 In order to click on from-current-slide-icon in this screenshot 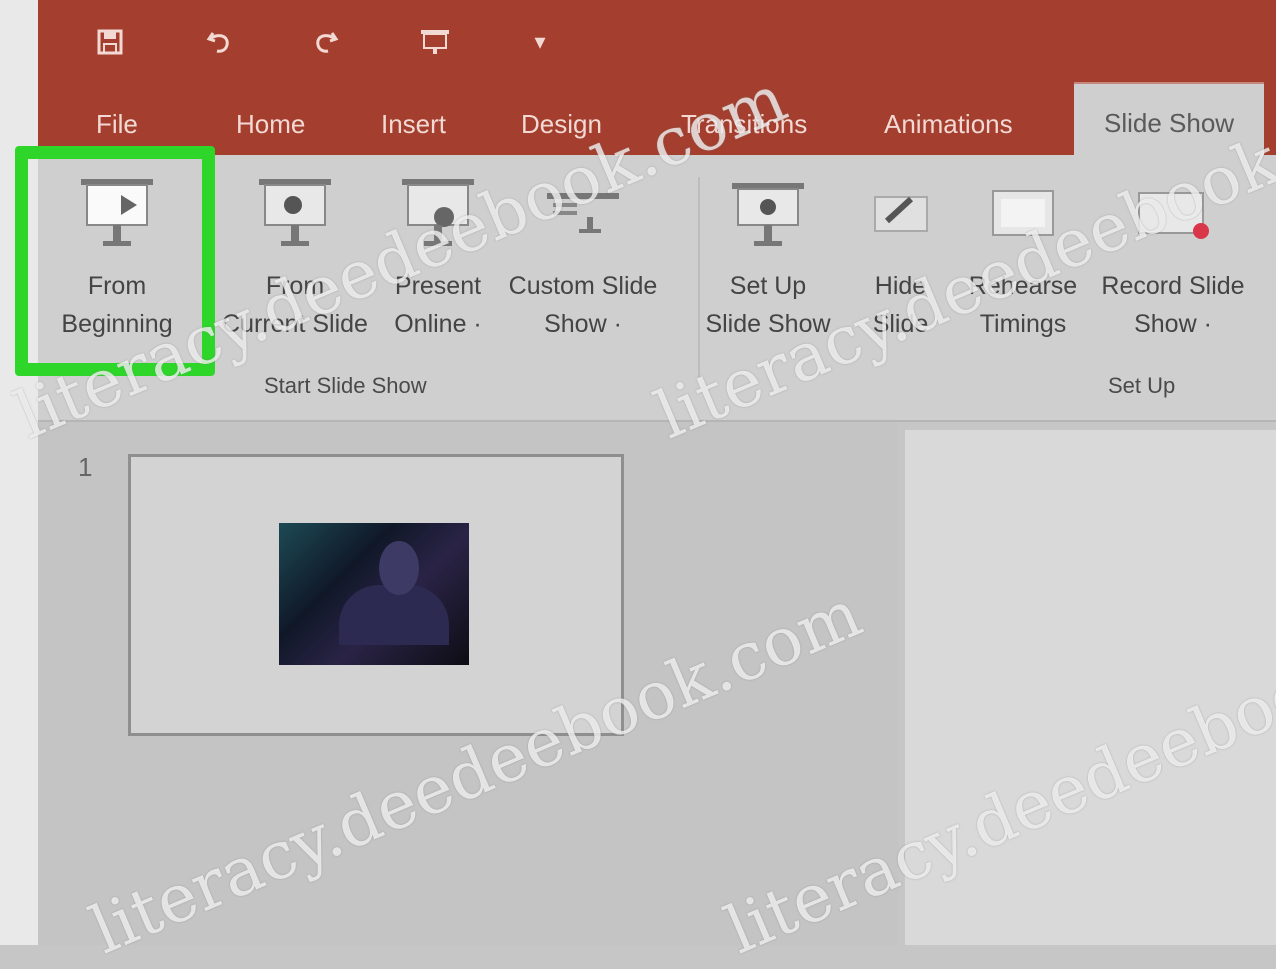, I will do `click(295, 215)`.